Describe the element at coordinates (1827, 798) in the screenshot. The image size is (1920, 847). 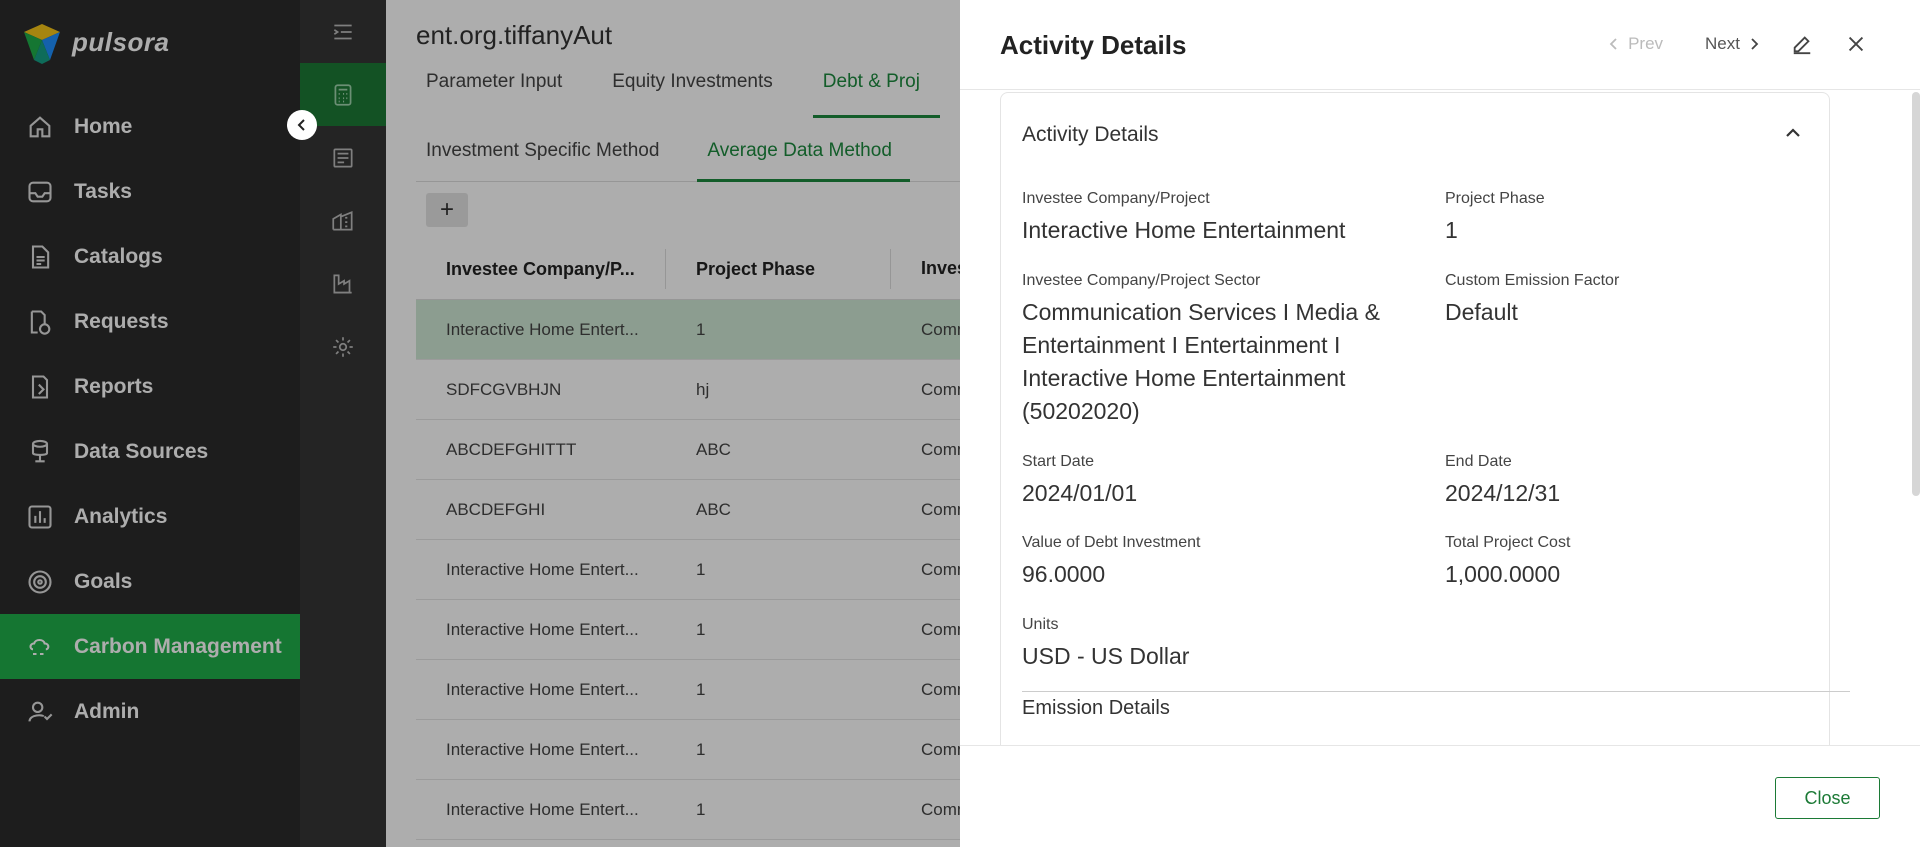
I see `close-button: Close` at that location.